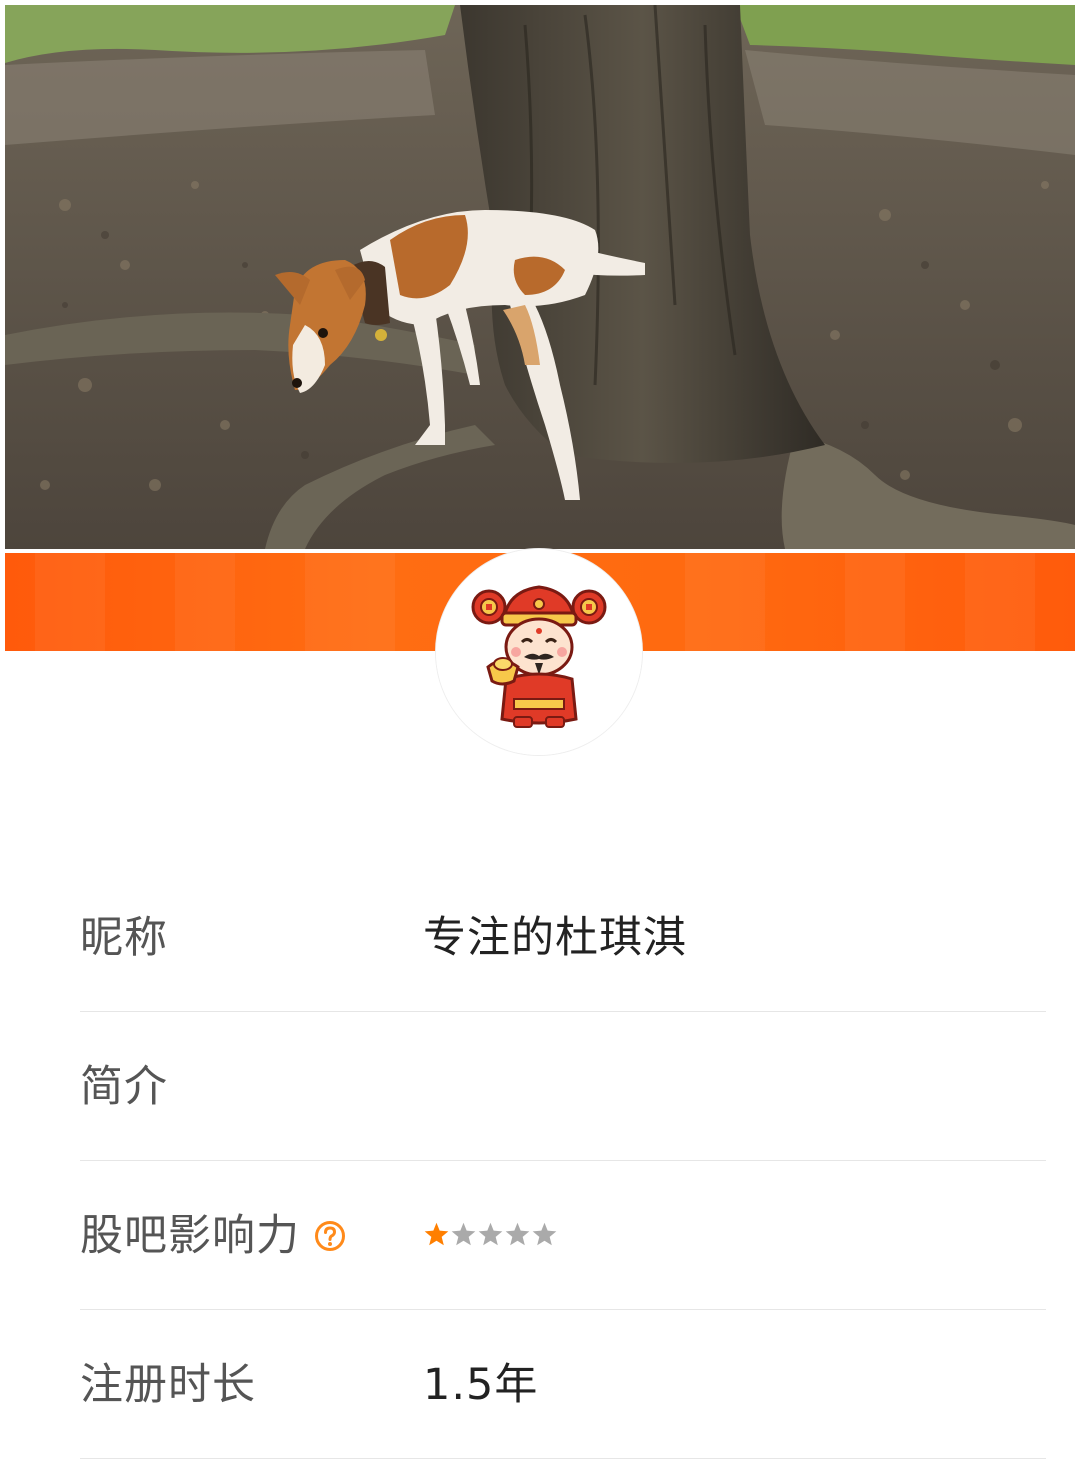 This screenshot has width=1080, height=1459. What do you see at coordinates (481, 1385) in the screenshot?
I see `registration-value: 1.5年` at bounding box center [481, 1385].